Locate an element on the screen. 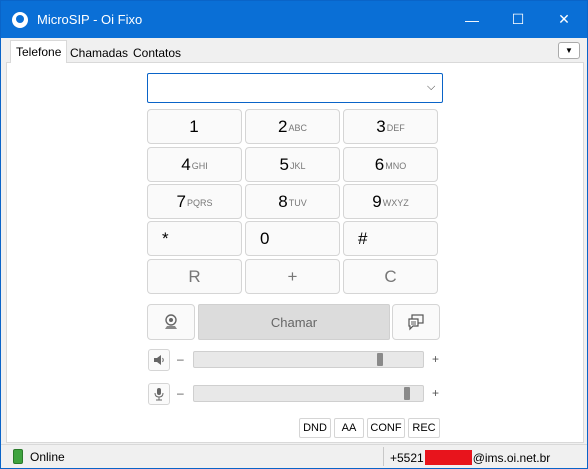 The width and height of the screenshot is (588, 469). triangle-down-icon: ▼ is located at coordinates (569, 50).